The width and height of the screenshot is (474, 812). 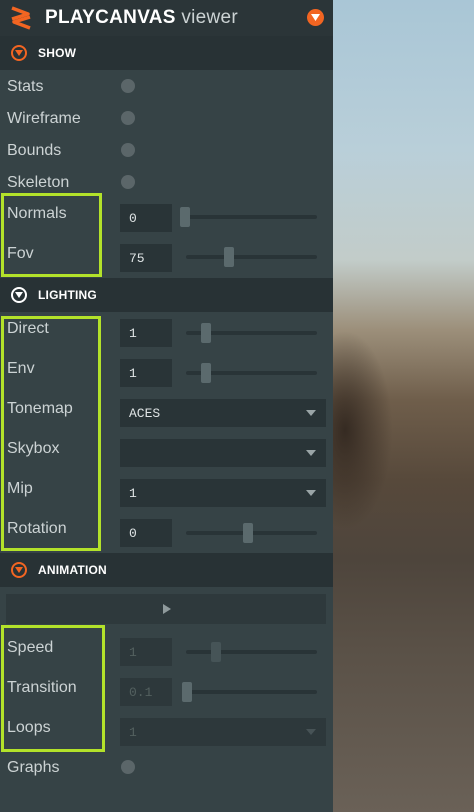 I want to click on normals-slider-handle, so click(x=185, y=217).